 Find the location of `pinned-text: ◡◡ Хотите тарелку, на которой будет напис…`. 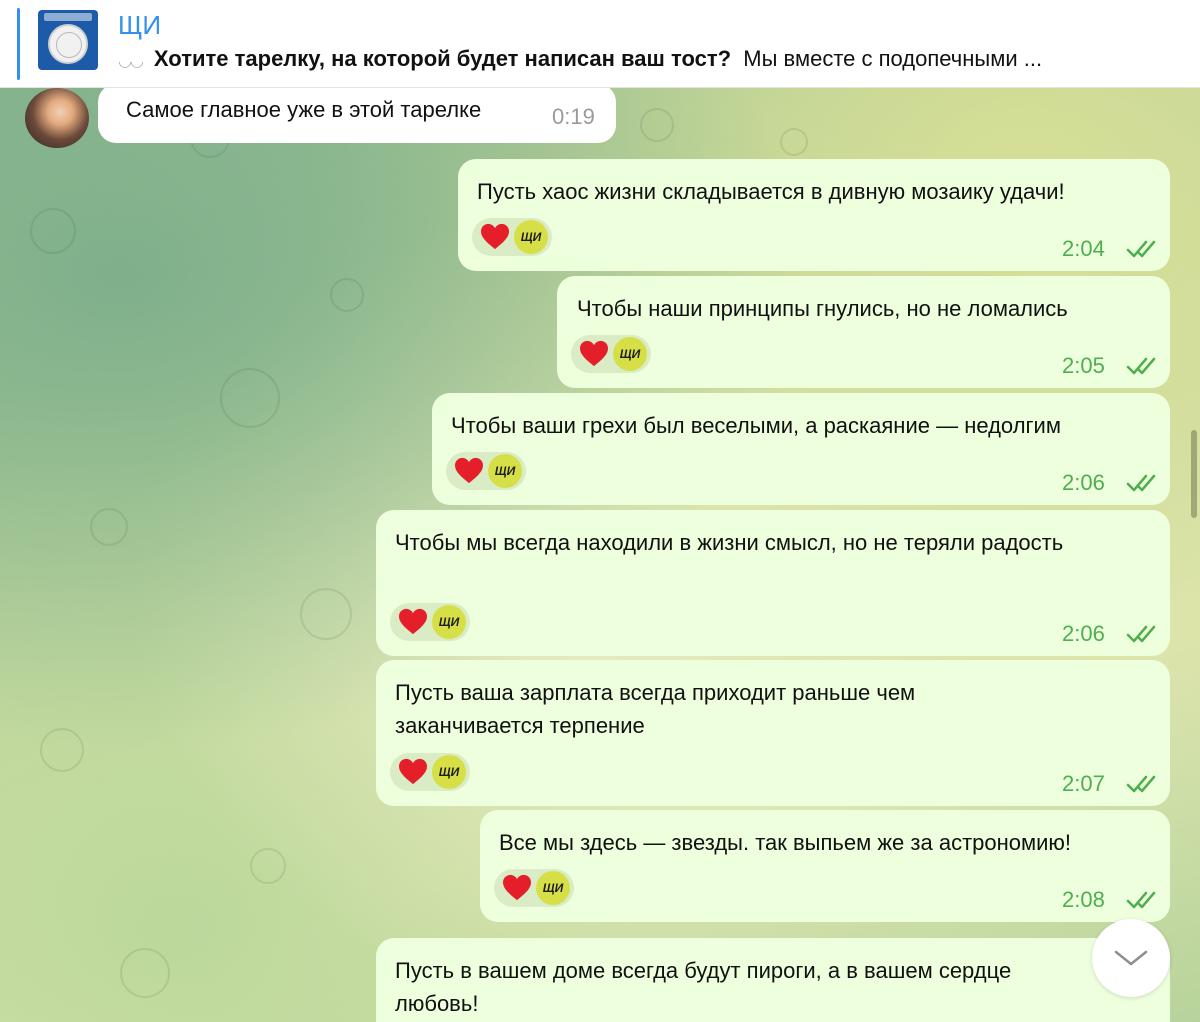

pinned-text: ◡◡ Хотите тарелку, на которой будет напис… is located at coordinates (653, 59).